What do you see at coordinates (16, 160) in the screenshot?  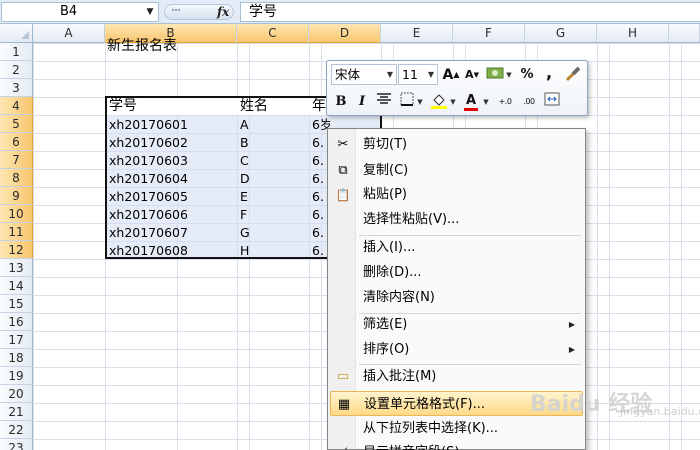 I see `row-header-7: 7` at bounding box center [16, 160].